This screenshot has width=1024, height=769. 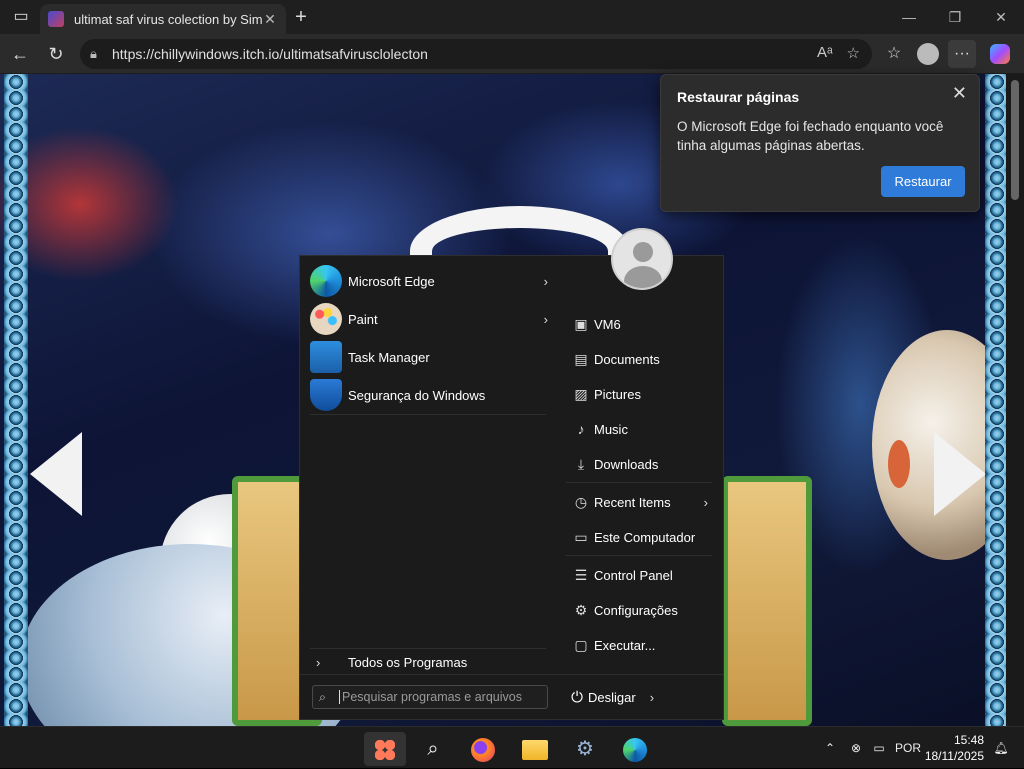 I want to click on edge-icon, so click(x=326, y=281).